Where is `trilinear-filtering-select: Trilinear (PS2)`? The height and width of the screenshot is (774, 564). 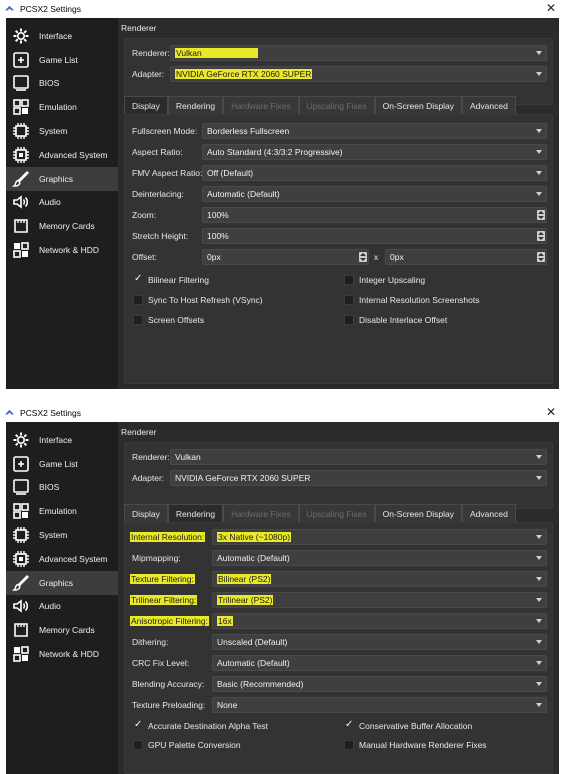 trilinear-filtering-select: Trilinear (PS2) is located at coordinates (379, 600).